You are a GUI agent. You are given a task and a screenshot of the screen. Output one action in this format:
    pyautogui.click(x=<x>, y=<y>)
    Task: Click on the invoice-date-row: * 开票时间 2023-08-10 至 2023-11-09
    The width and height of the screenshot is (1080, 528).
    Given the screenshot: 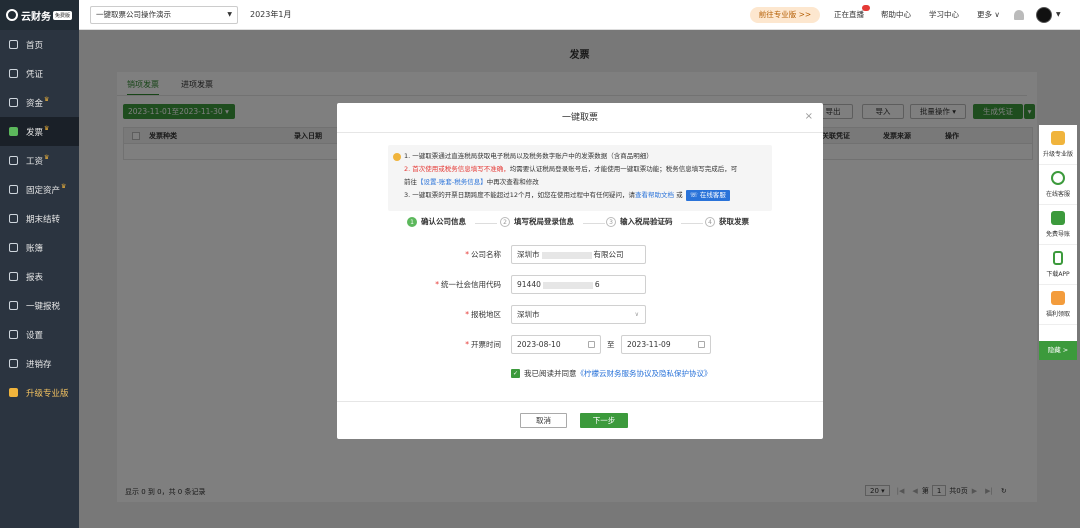 What is the action you would take?
    pyautogui.click(x=580, y=344)
    